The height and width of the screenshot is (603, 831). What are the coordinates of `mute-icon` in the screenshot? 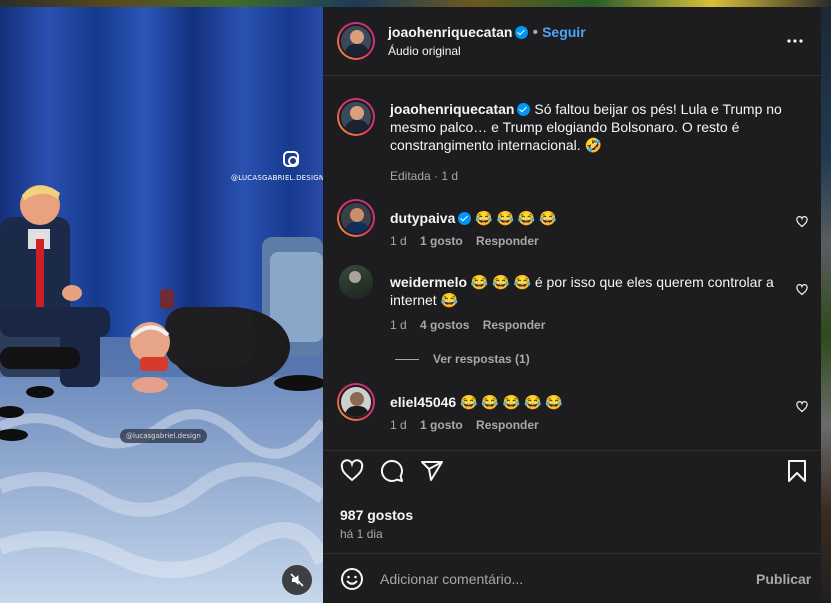 It's located at (297, 580).